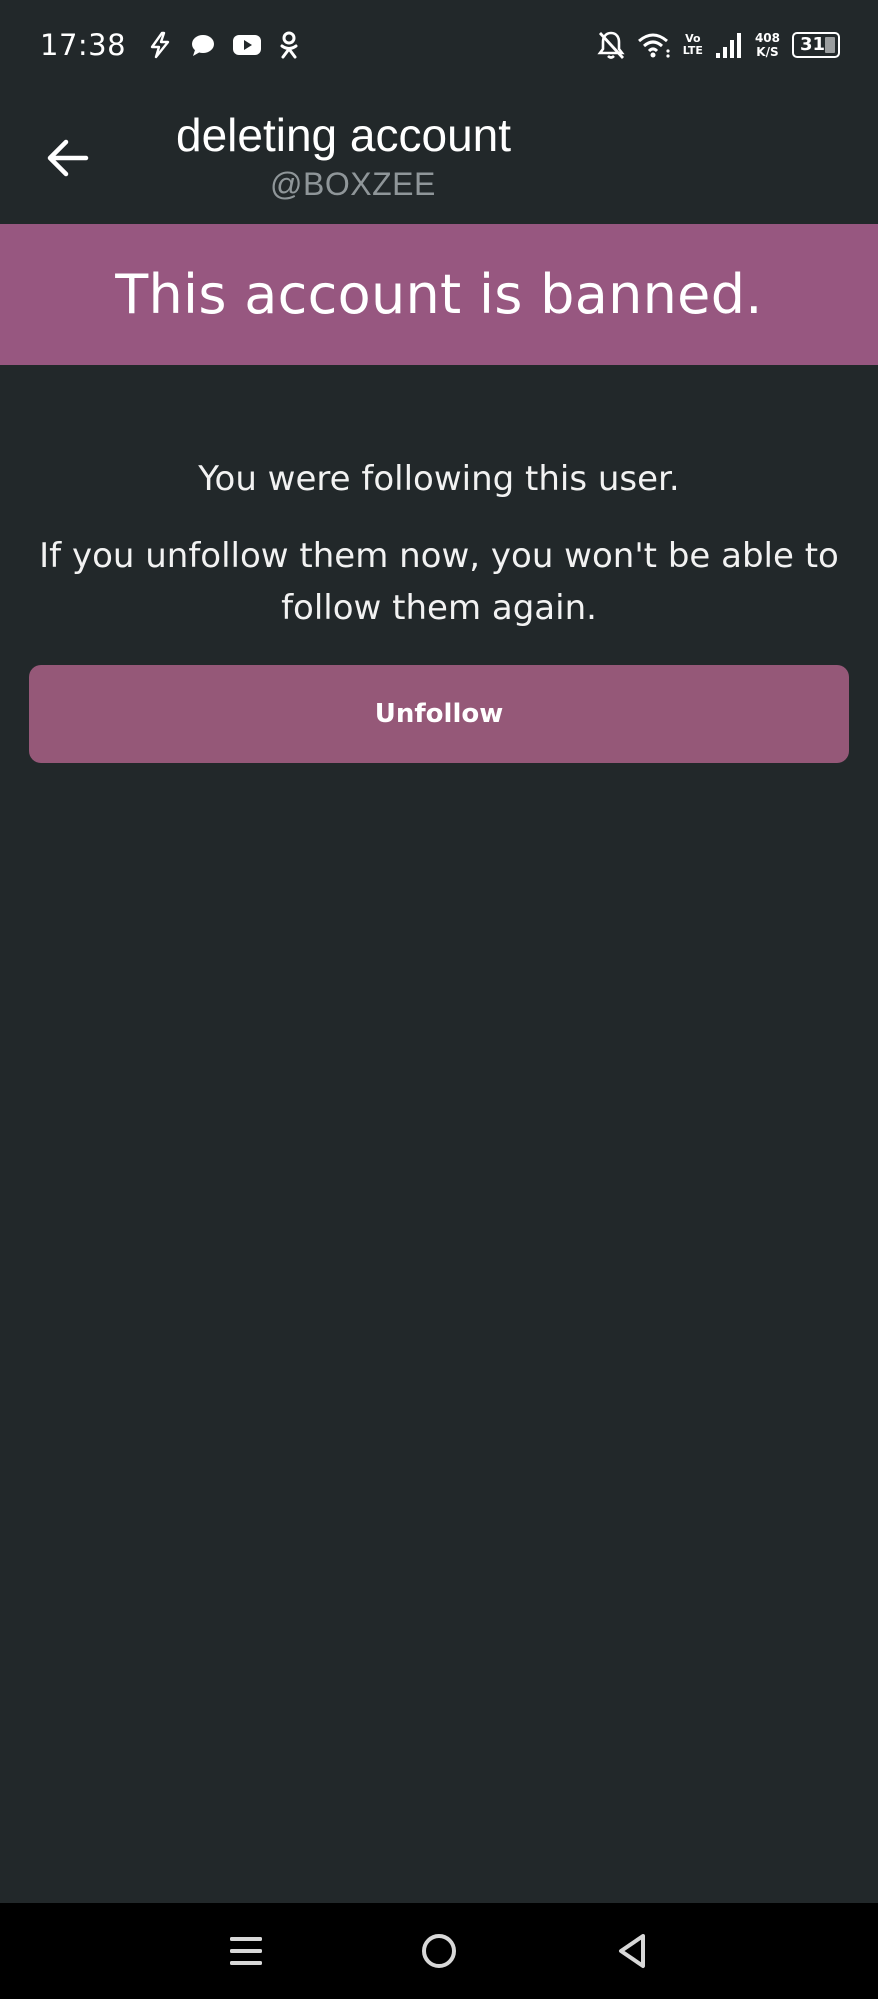 The width and height of the screenshot is (878, 1999). What do you see at coordinates (692, 50) in the screenshot?
I see `volte-bottom: LTE` at bounding box center [692, 50].